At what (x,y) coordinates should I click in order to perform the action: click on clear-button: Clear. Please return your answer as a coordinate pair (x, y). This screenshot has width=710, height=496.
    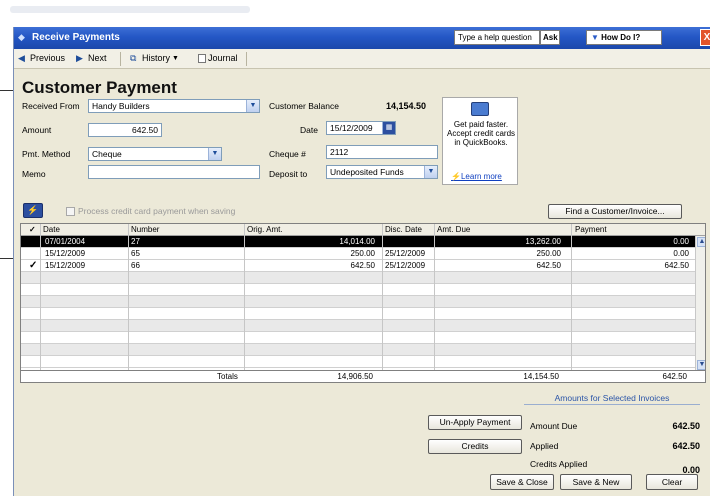
    Looking at the image, I should click on (672, 482).